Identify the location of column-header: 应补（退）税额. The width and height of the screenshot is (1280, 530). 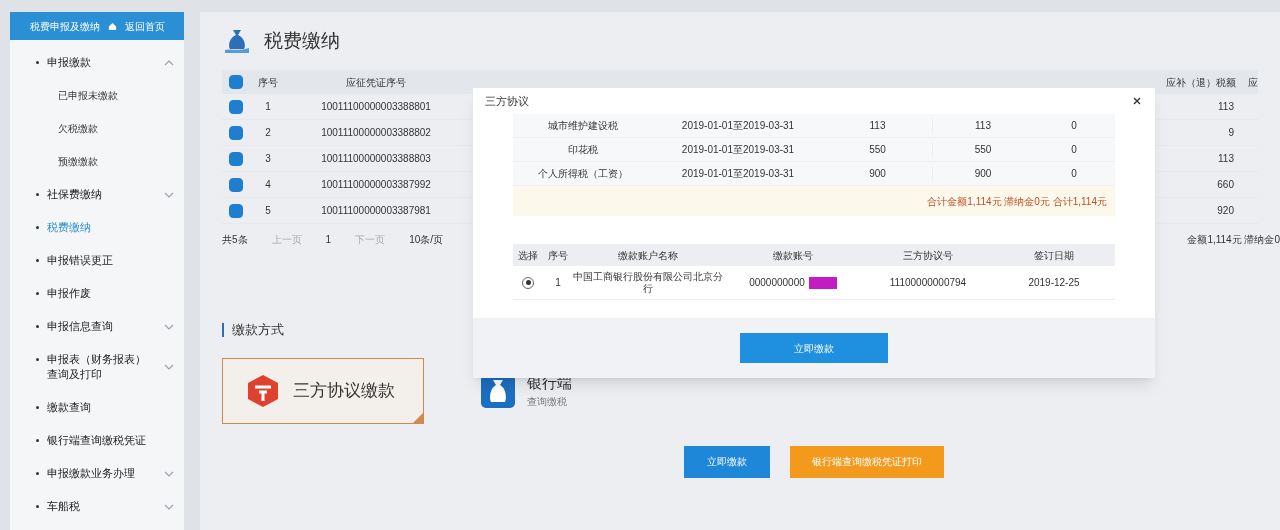
(1200, 82).